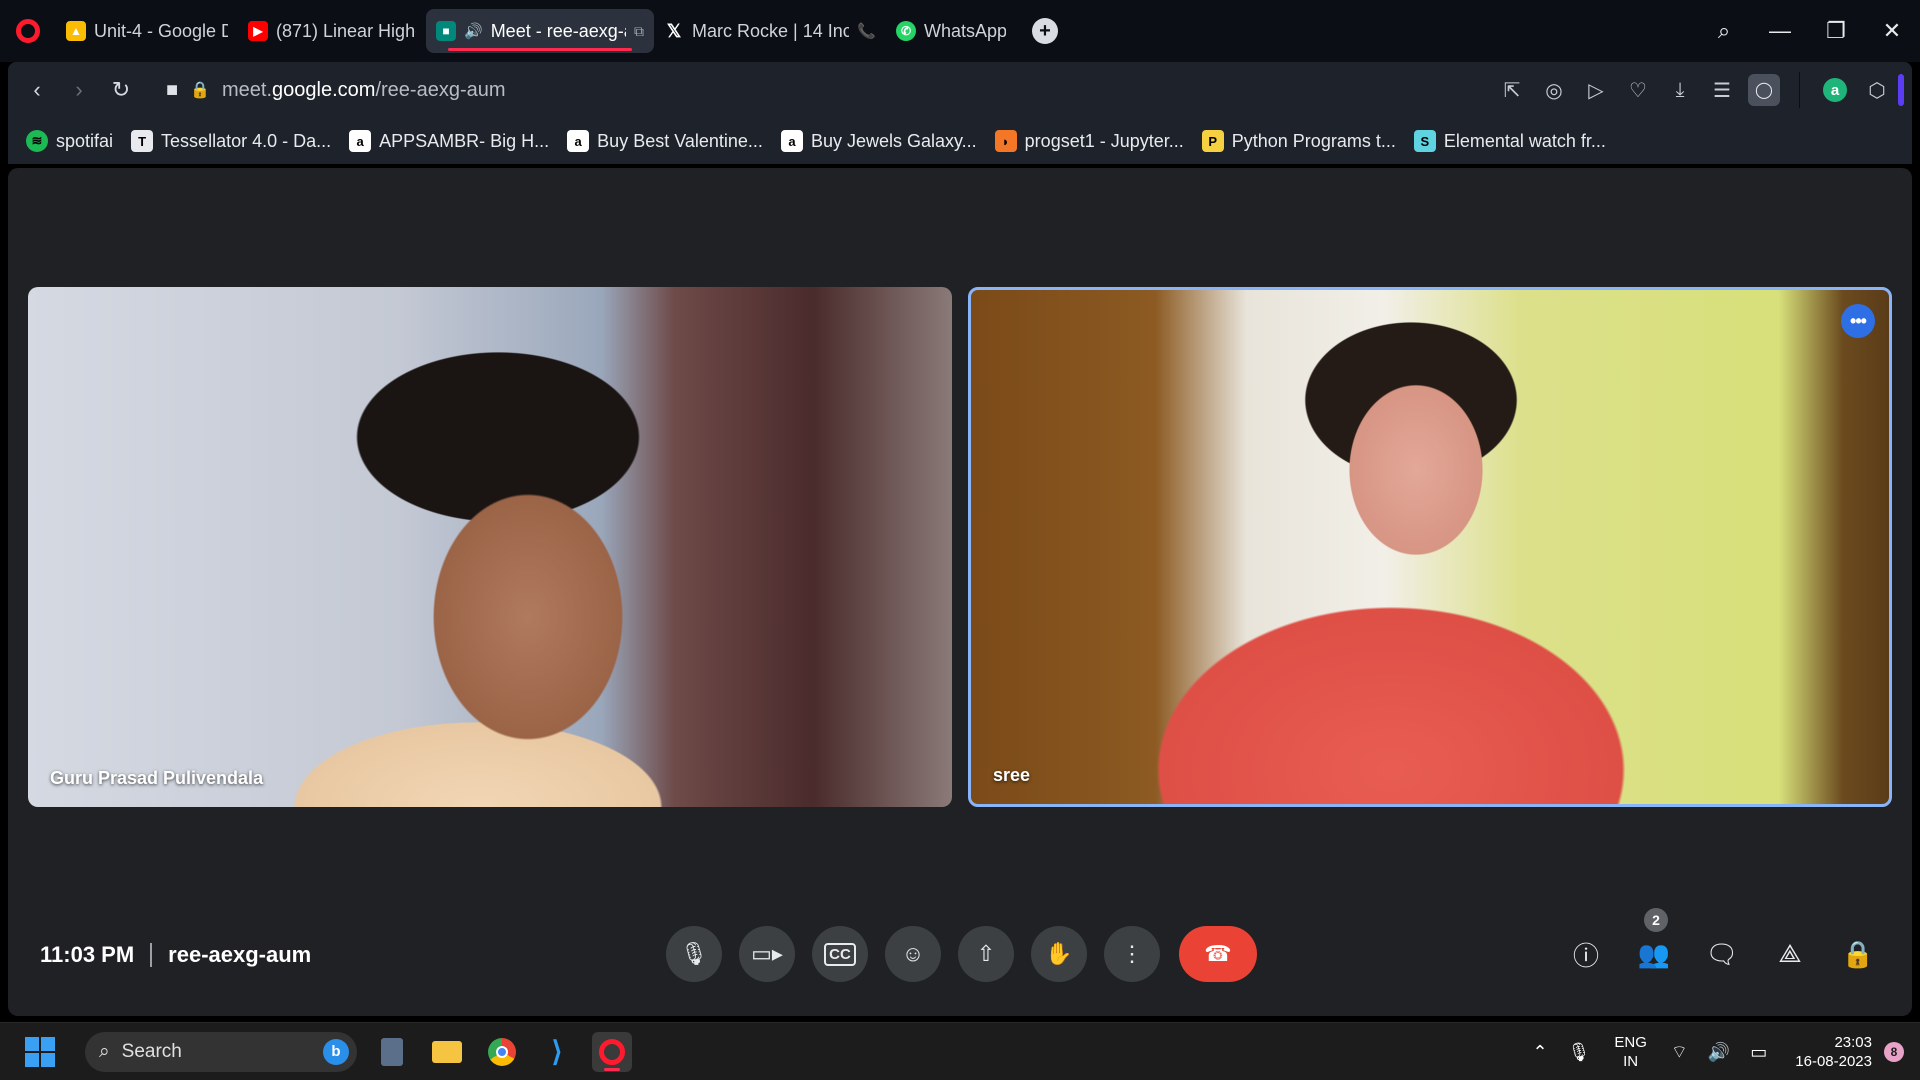 This screenshot has height=1080, width=1920. What do you see at coordinates (1679, 1052) in the screenshot?
I see `wifi-icon: ⌔` at bounding box center [1679, 1052].